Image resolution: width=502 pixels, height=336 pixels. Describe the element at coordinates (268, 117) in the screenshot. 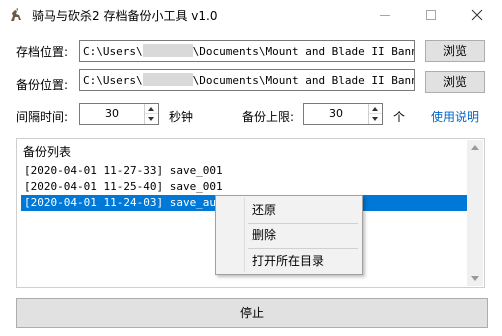

I see `limit-label: 备份上限:` at that location.